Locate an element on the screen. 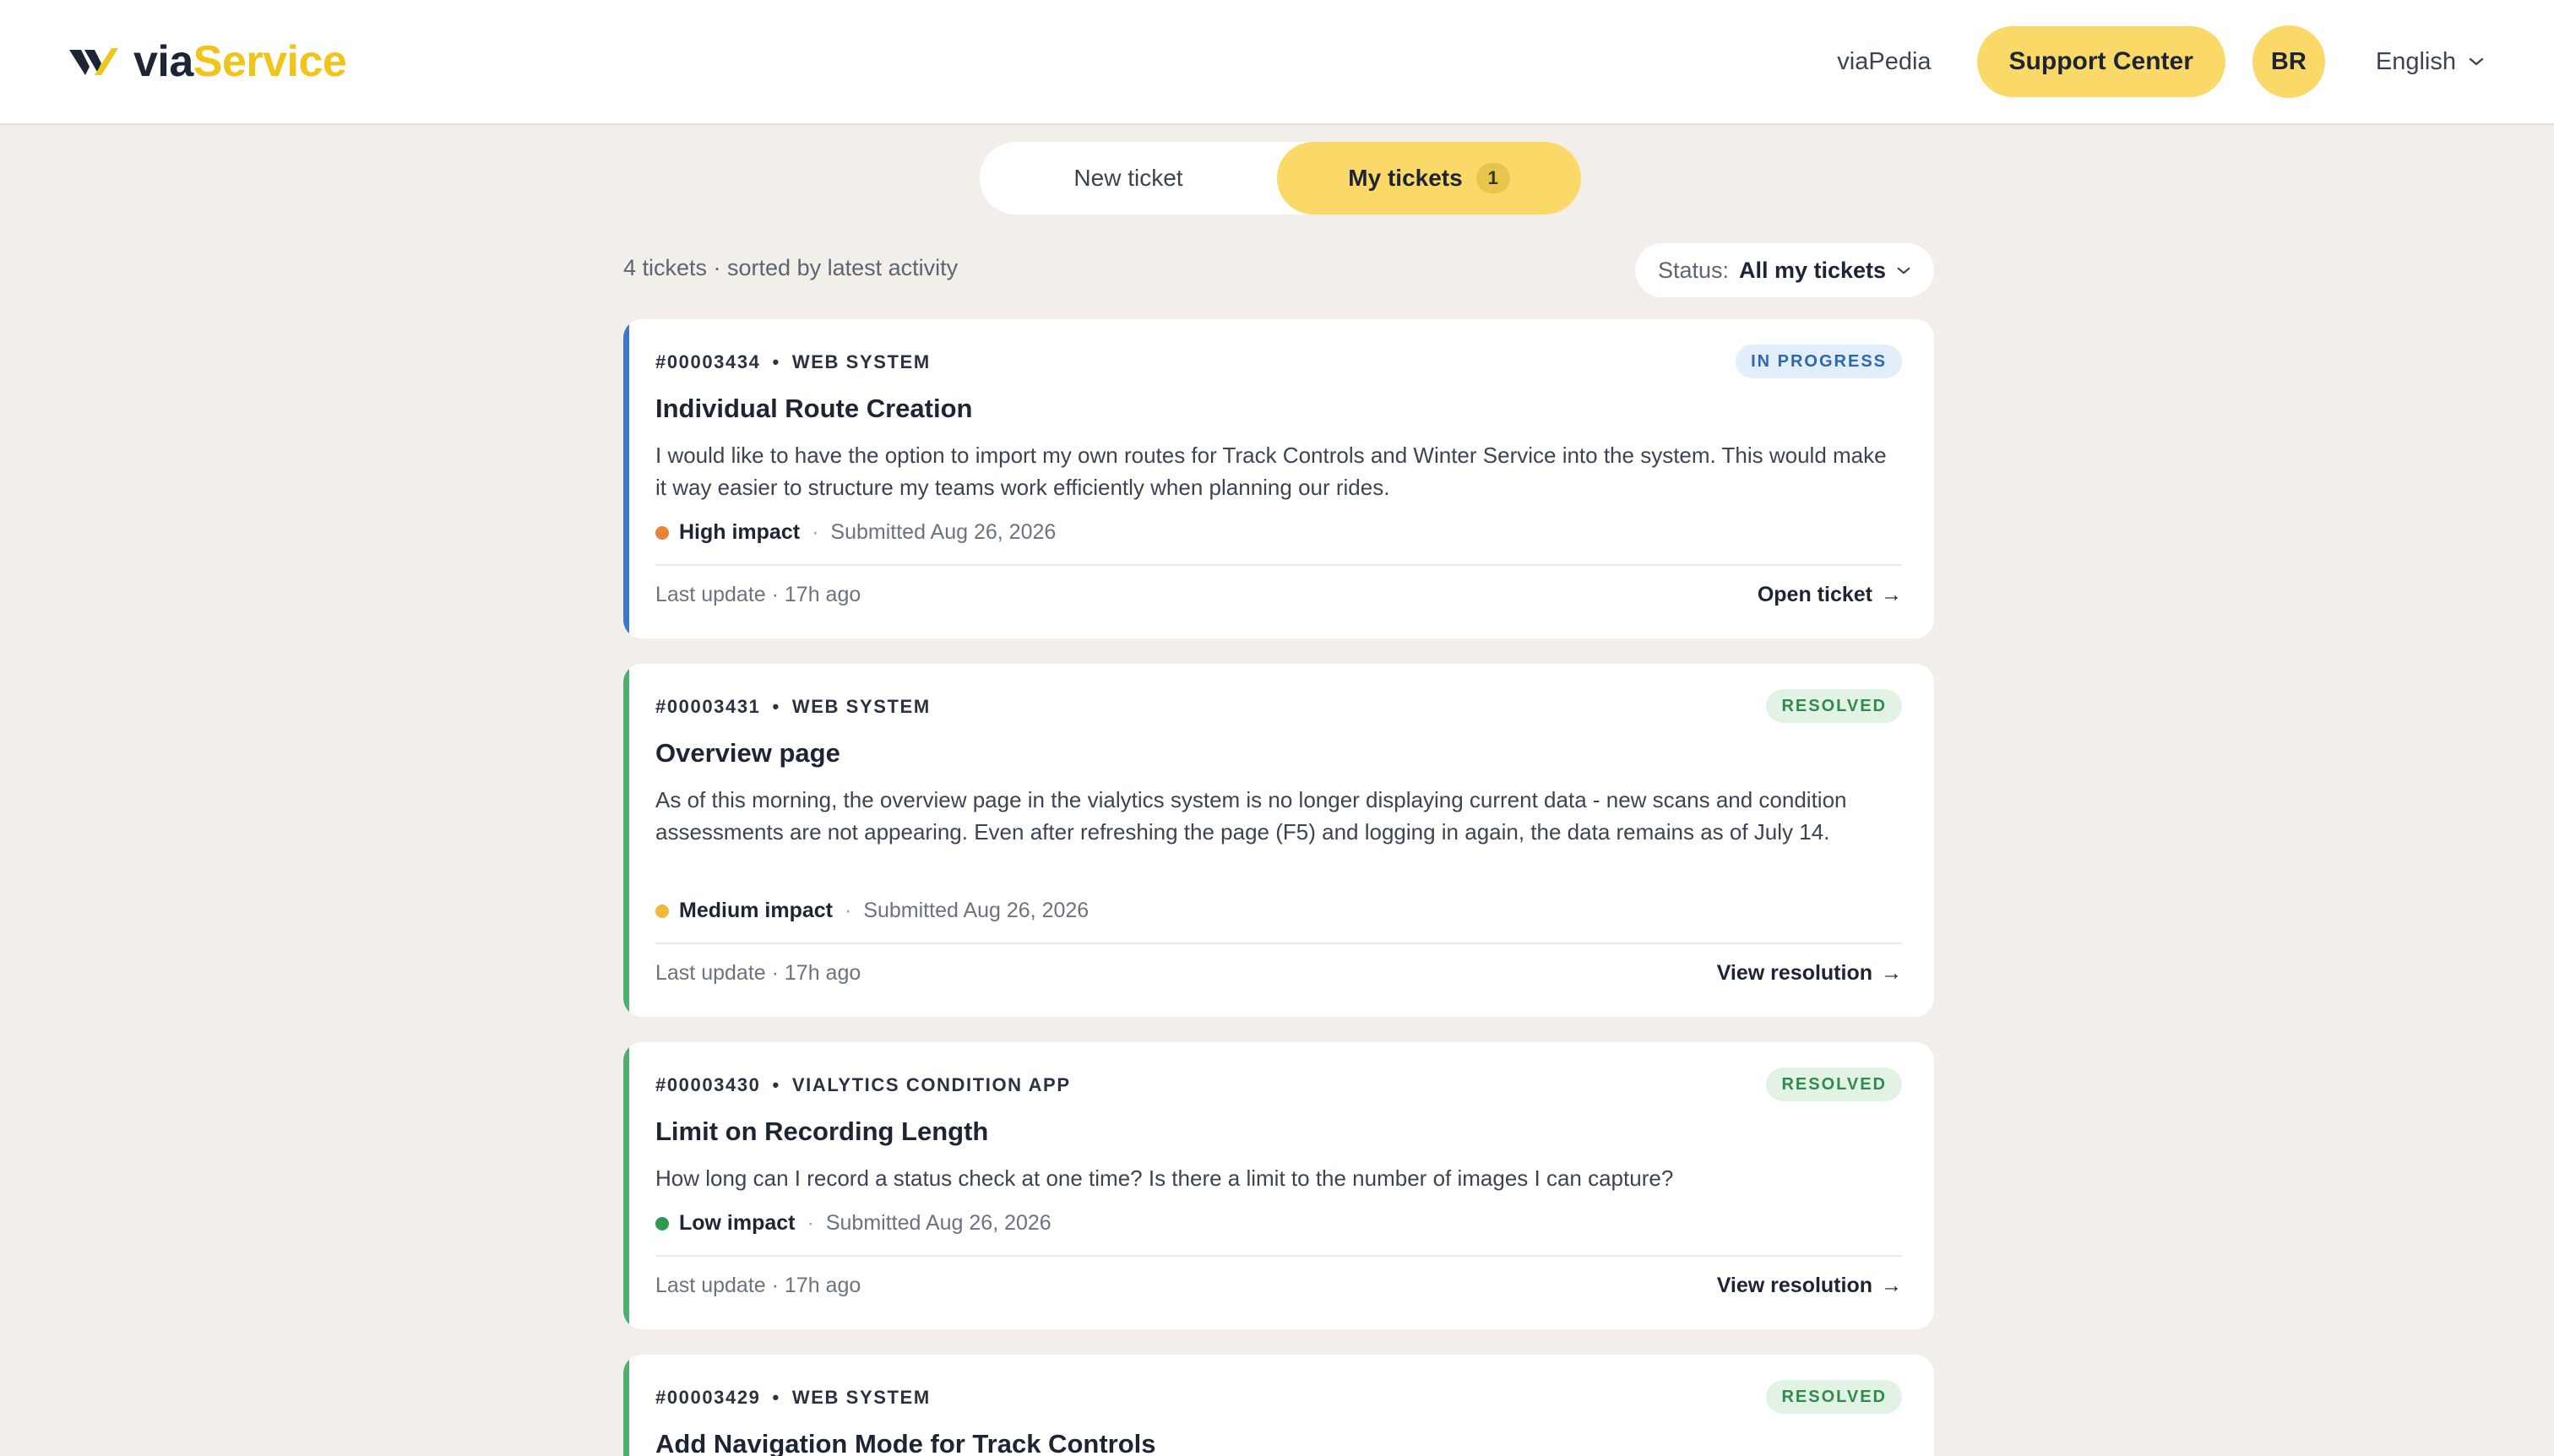  ticket-id: #00003431 is located at coordinates (708, 707).